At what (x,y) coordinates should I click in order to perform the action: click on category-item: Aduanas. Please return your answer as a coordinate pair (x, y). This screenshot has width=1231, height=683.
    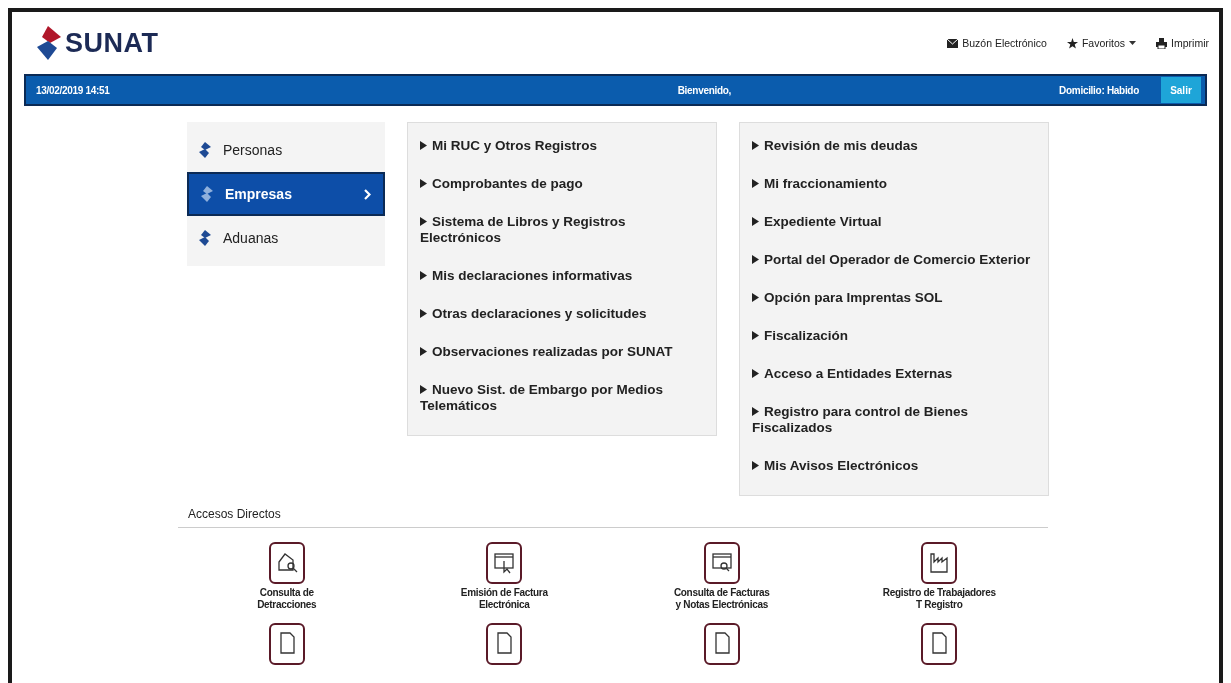
    Looking at the image, I should click on (286, 238).